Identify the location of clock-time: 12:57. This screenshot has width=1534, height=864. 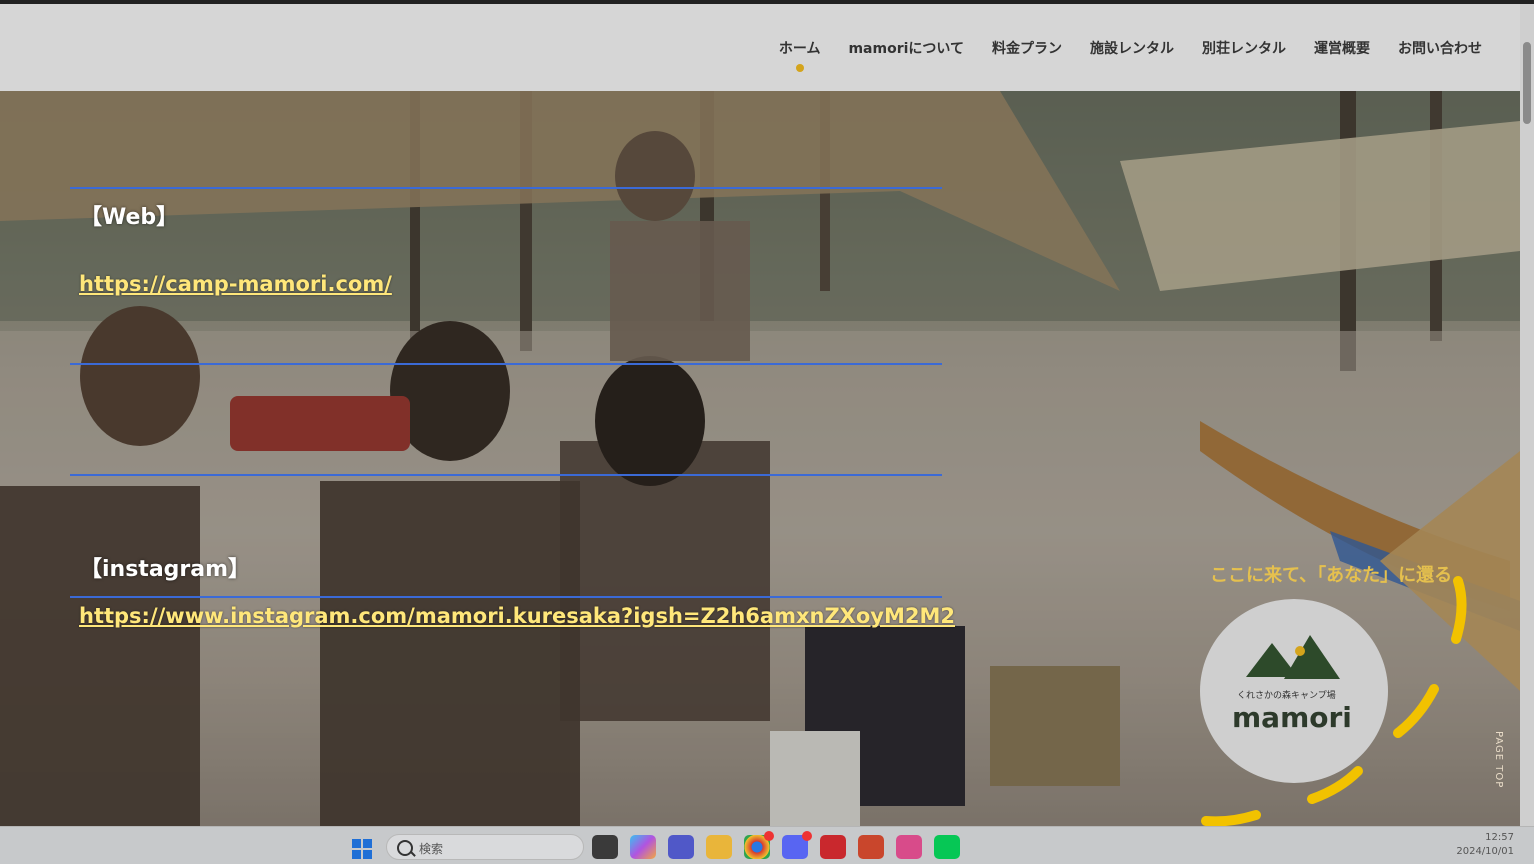
(1499, 837).